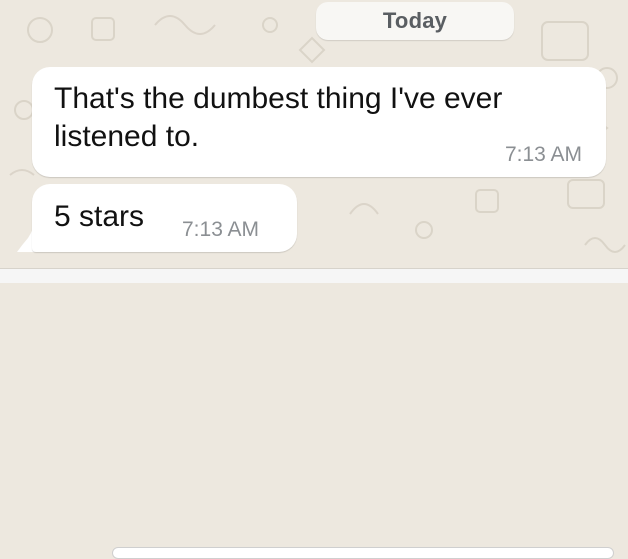 This screenshot has width=628, height=559. I want to click on incoming-message-bubble: 5 stars 7:13 AM, so click(164, 218).